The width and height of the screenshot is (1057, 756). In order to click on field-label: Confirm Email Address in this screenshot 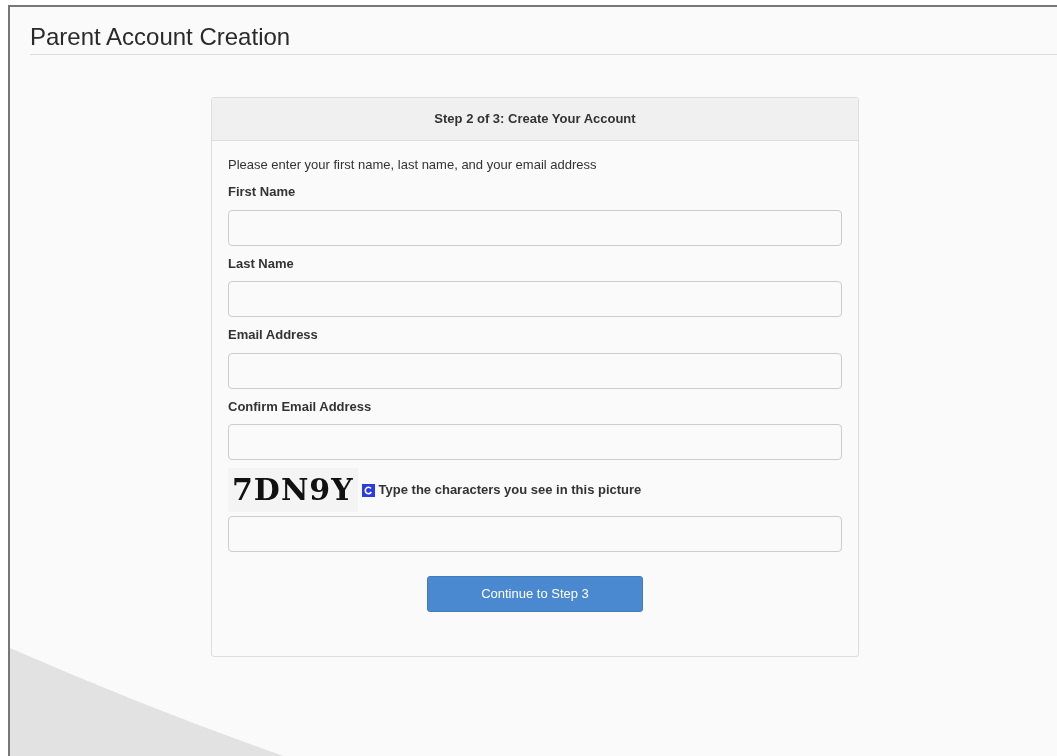, I will do `click(300, 406)`.